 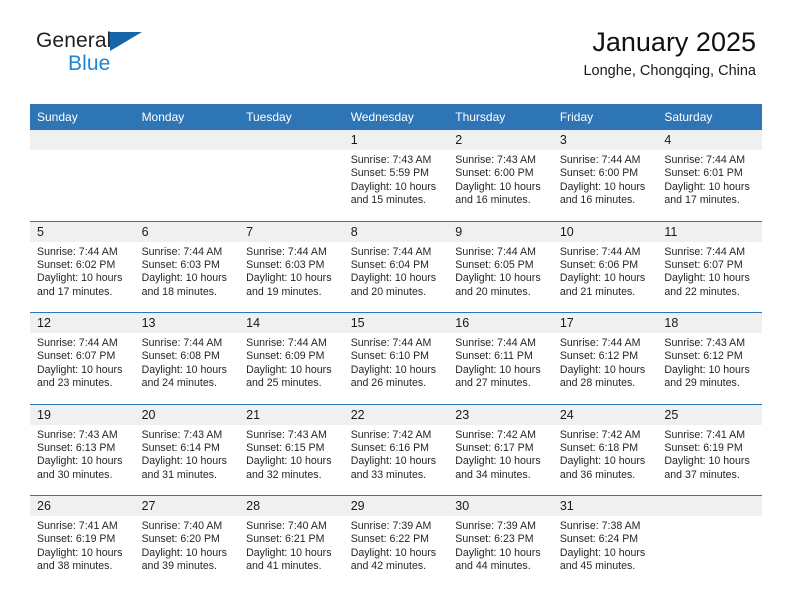 What do you see at coordinates (82, 117) in the screenshot?
I see `weekday-header-sunday: Sunday` at bounding box center [82, 117].